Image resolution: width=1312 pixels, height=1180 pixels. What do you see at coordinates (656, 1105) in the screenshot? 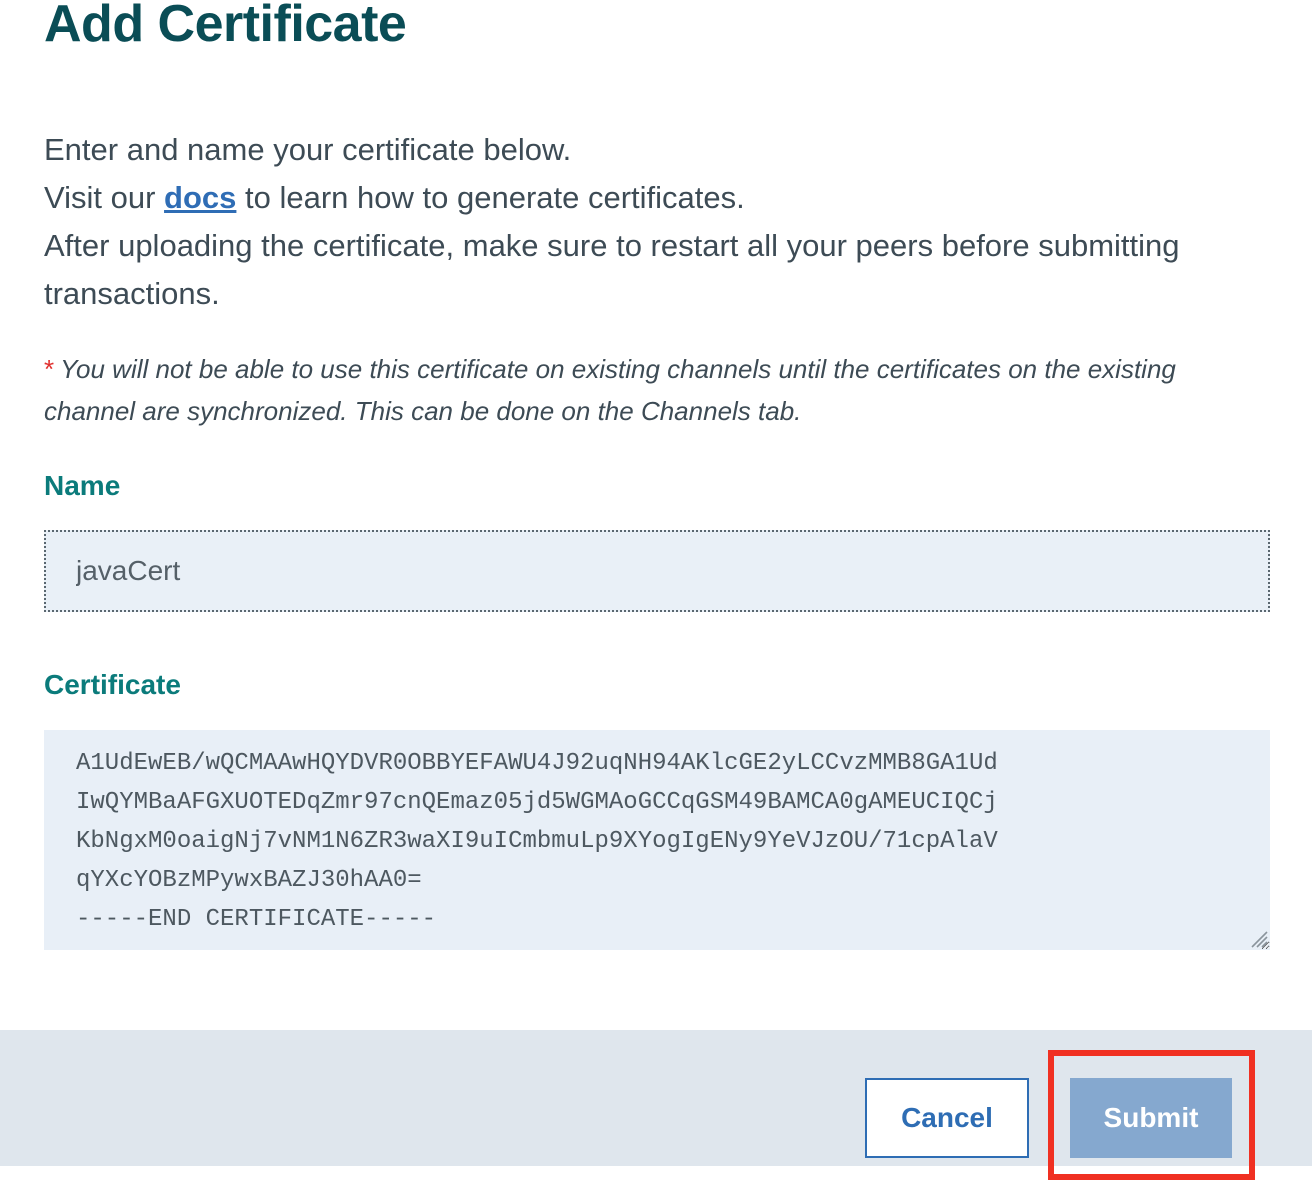
I see `dialog-footer: Cancel Submit` at bounding box center [656, 1105].